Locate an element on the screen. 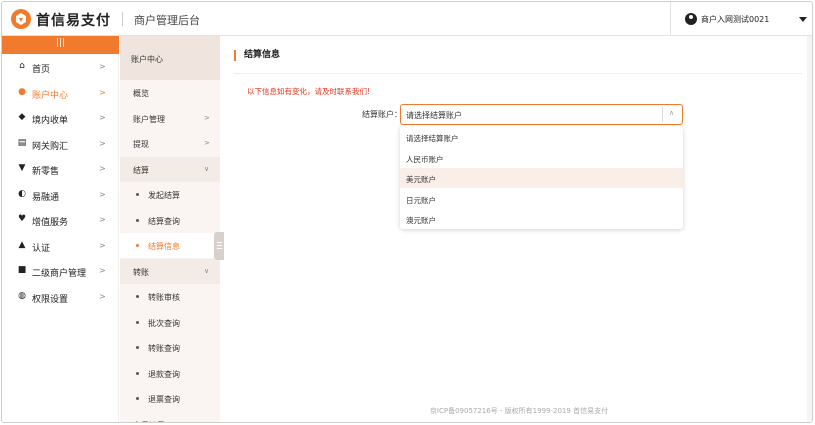 This screenshot has width=815, height=425. cart-icon: ▼ is located at coordinates (22, 168).